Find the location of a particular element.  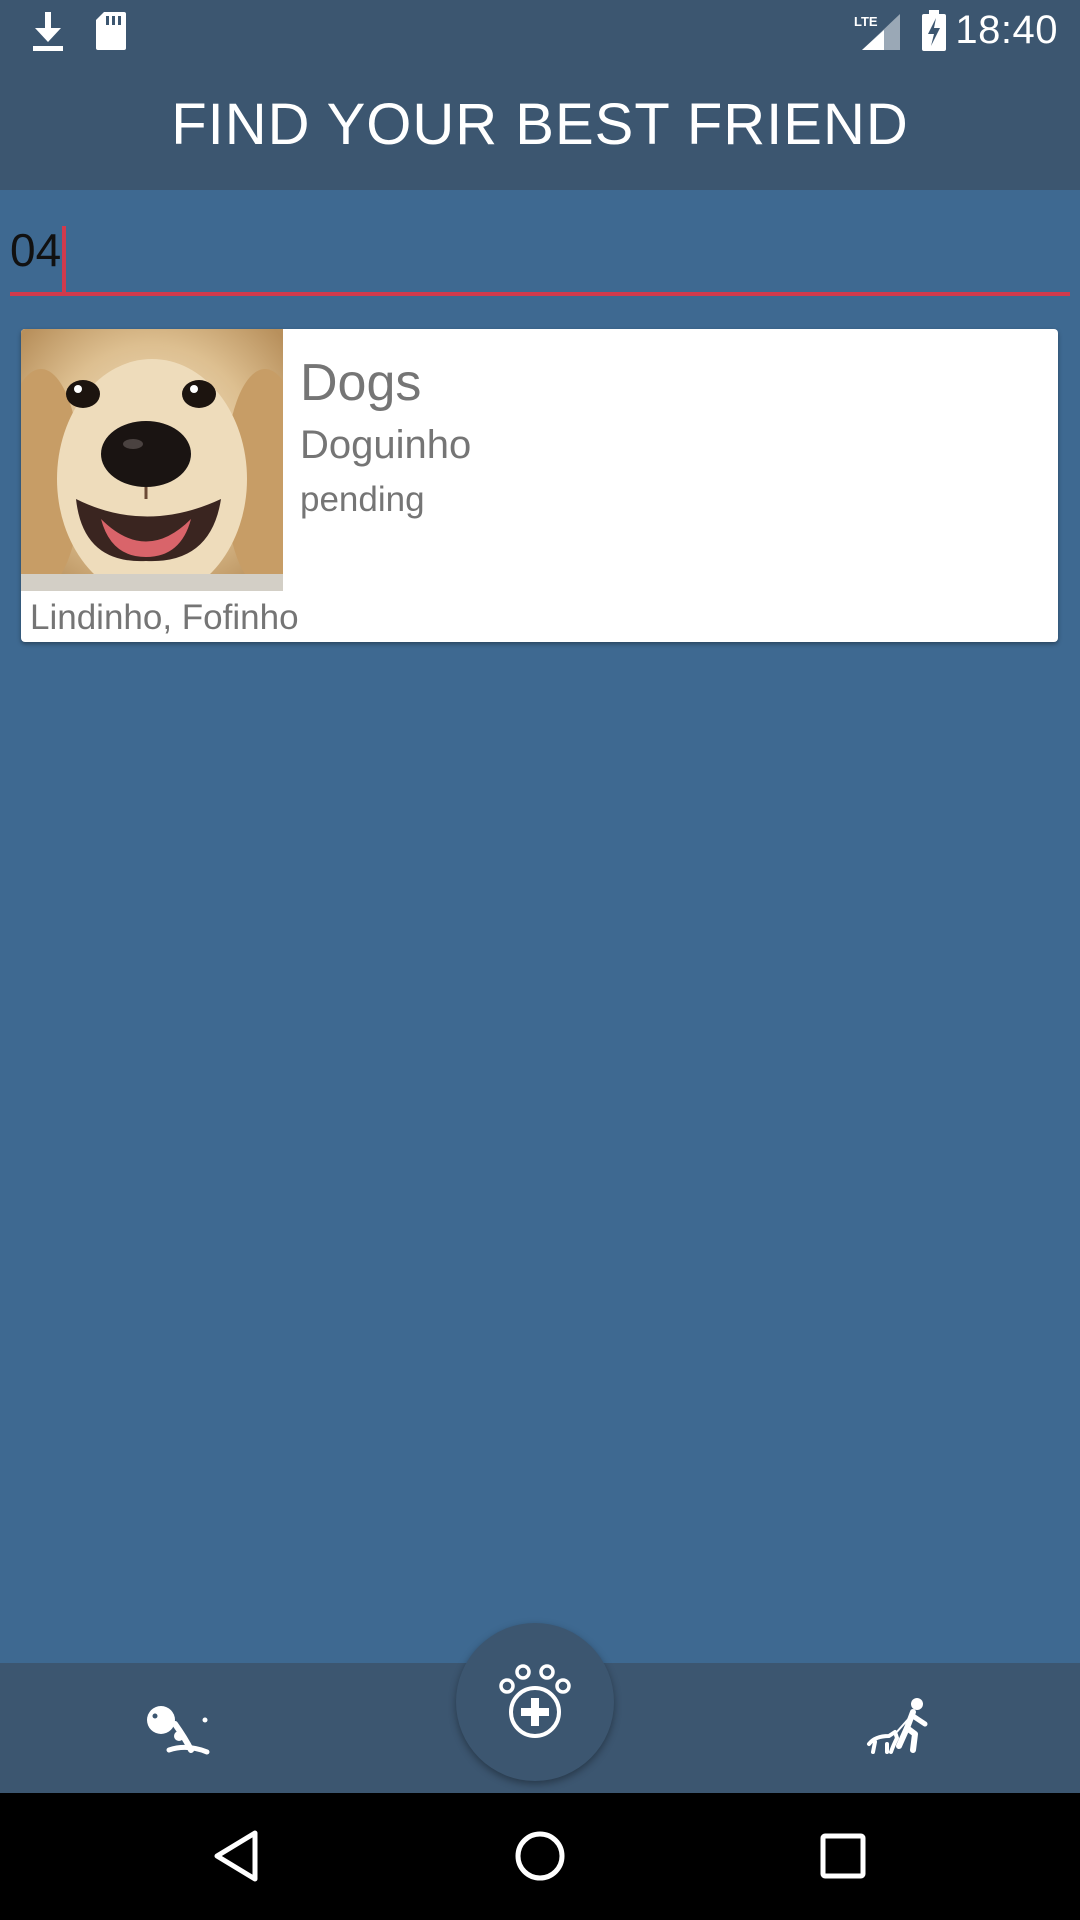

back-icon is located at coordinates (236, 1856).